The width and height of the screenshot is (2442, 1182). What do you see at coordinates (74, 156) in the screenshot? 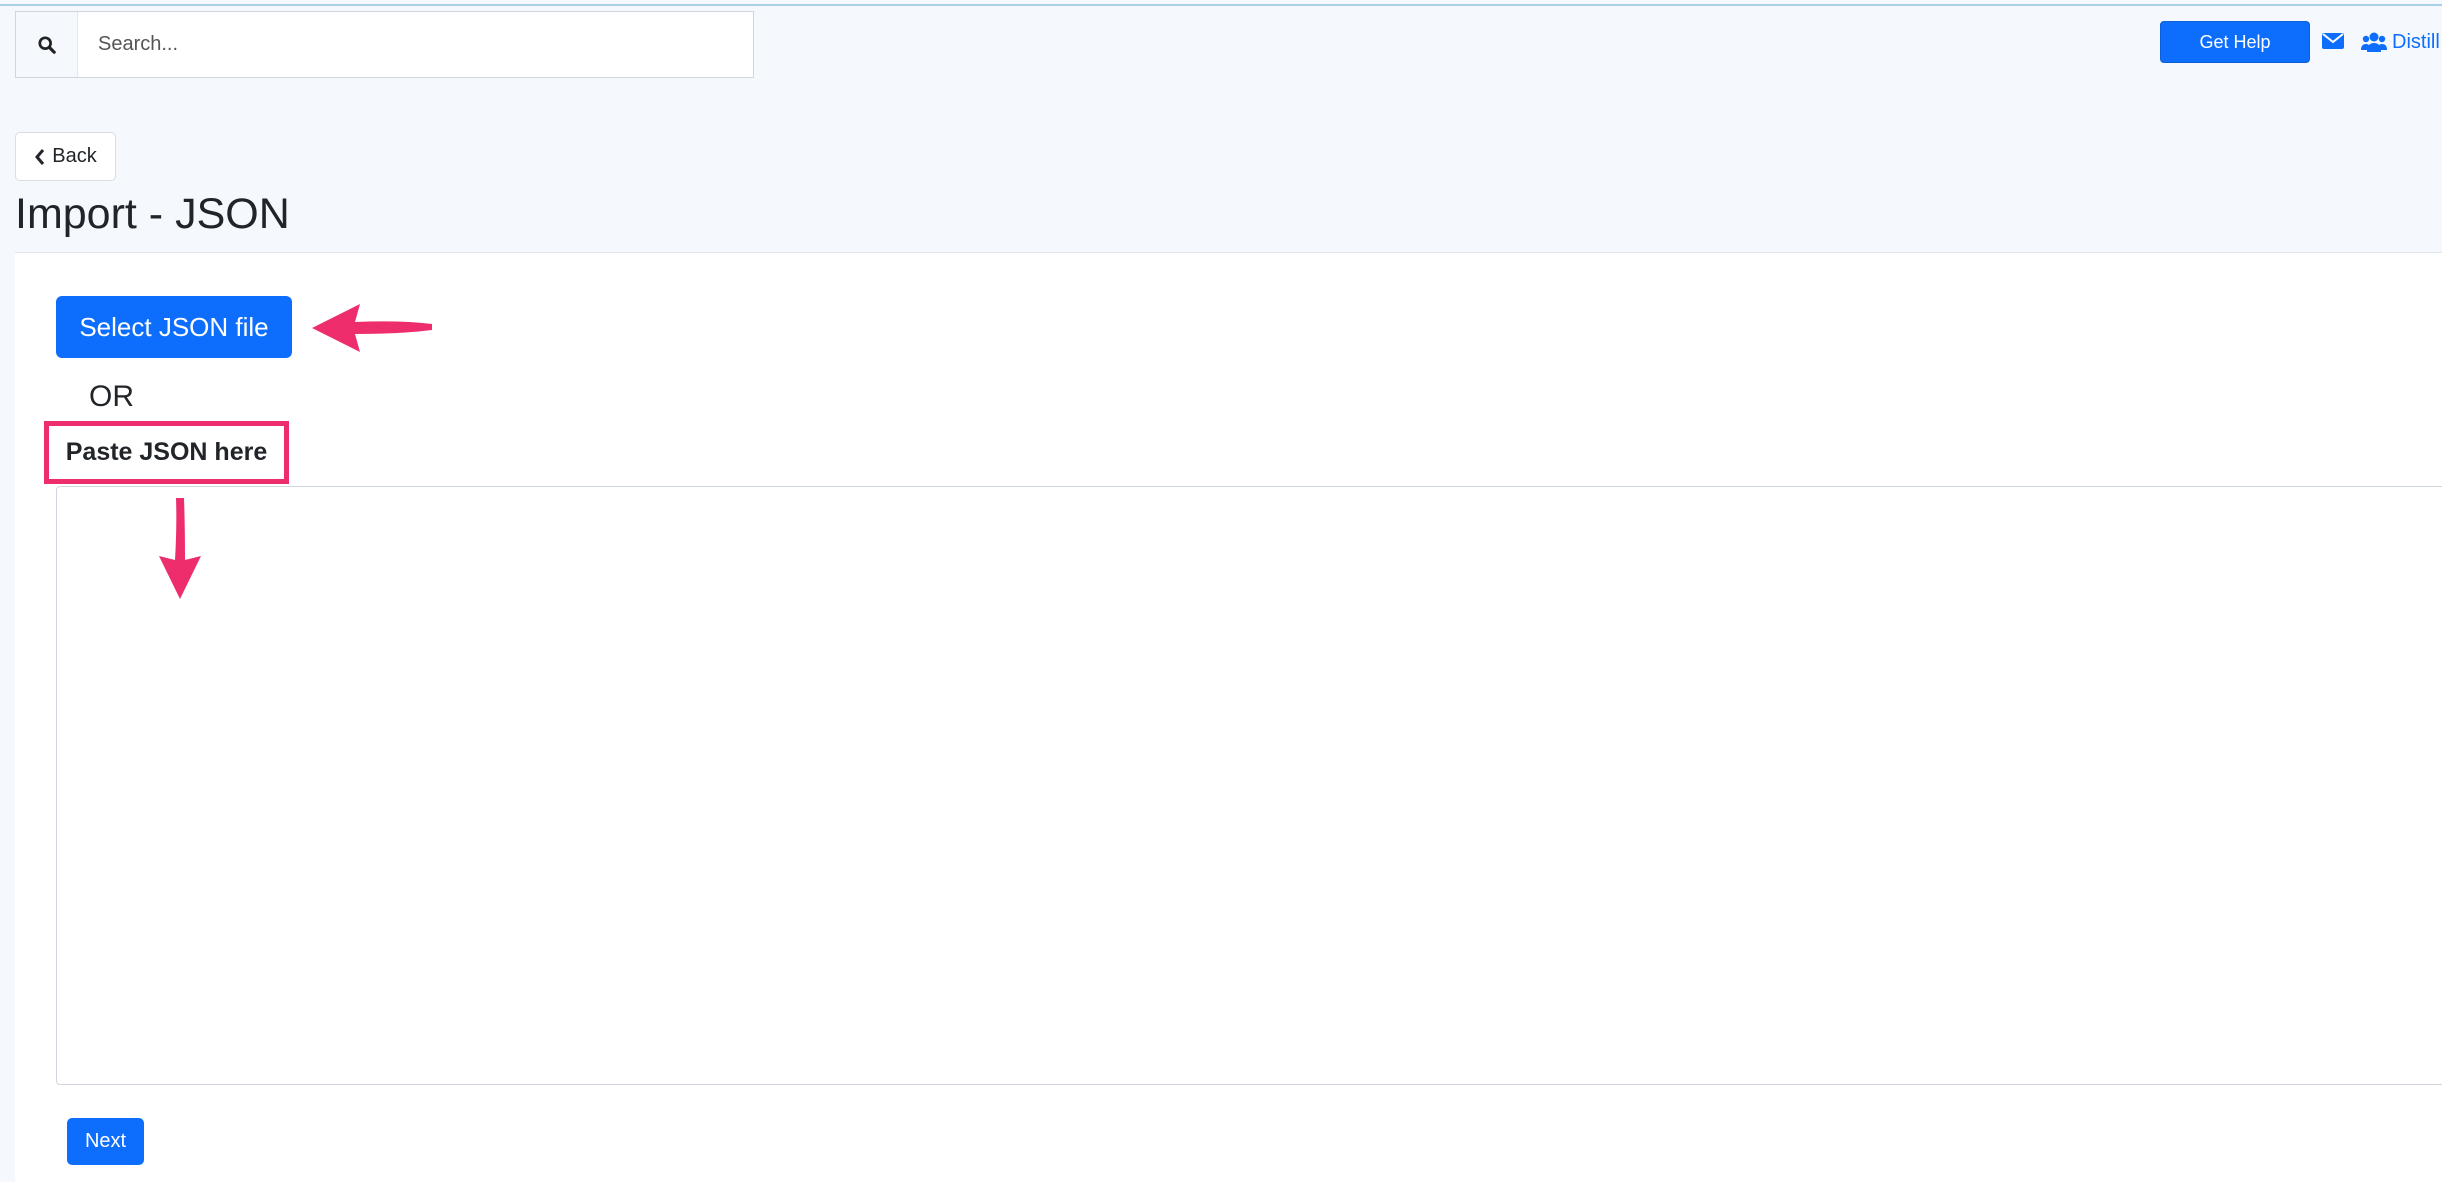
I see `back-button-label: Back` at bounding box center [74, 156].